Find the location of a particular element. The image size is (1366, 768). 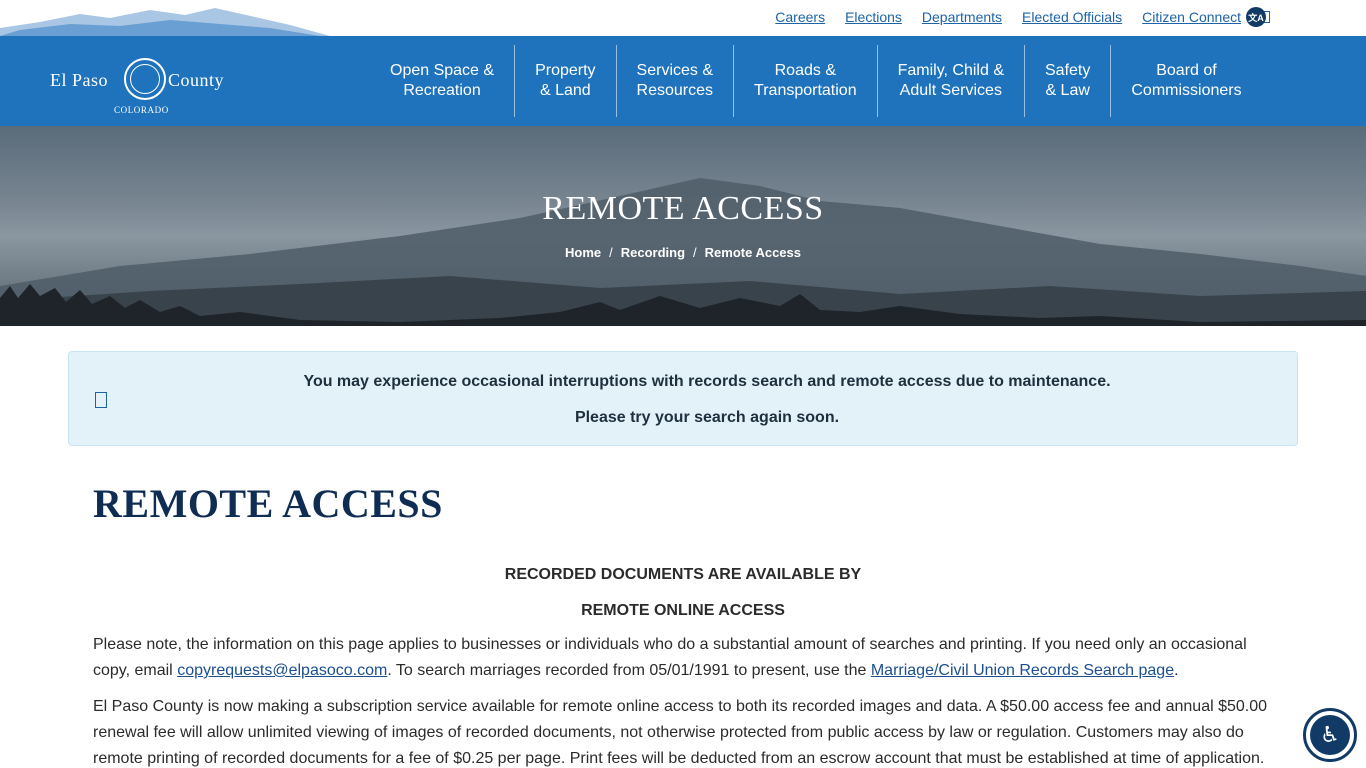

breadcrumb-home: Home is located at coordinates (583, 252).